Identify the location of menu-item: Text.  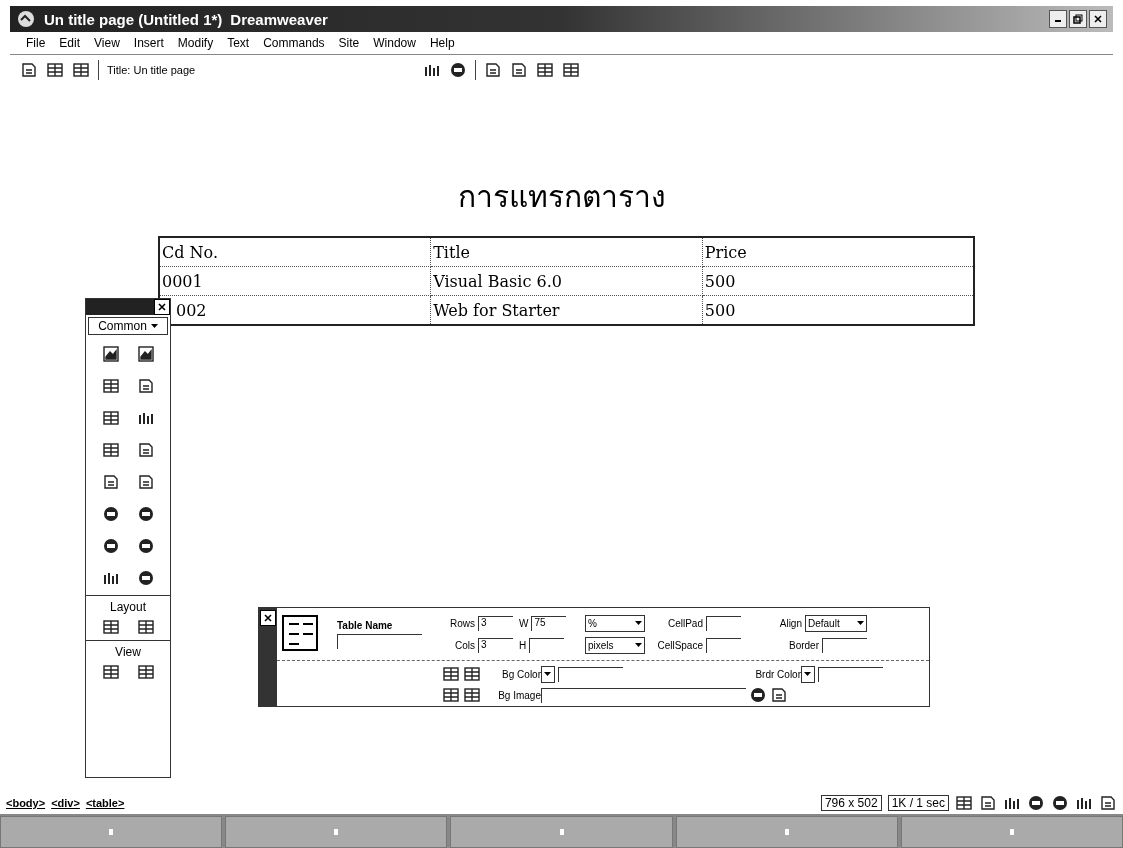
(238, 43).